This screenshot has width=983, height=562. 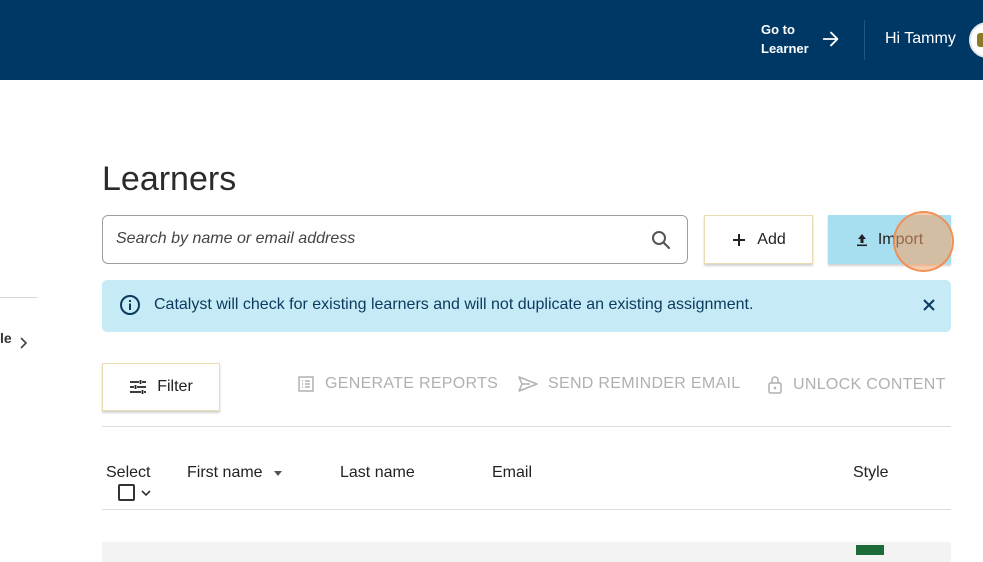 I want to click on sliders-icon, so click(x=138, y=387).